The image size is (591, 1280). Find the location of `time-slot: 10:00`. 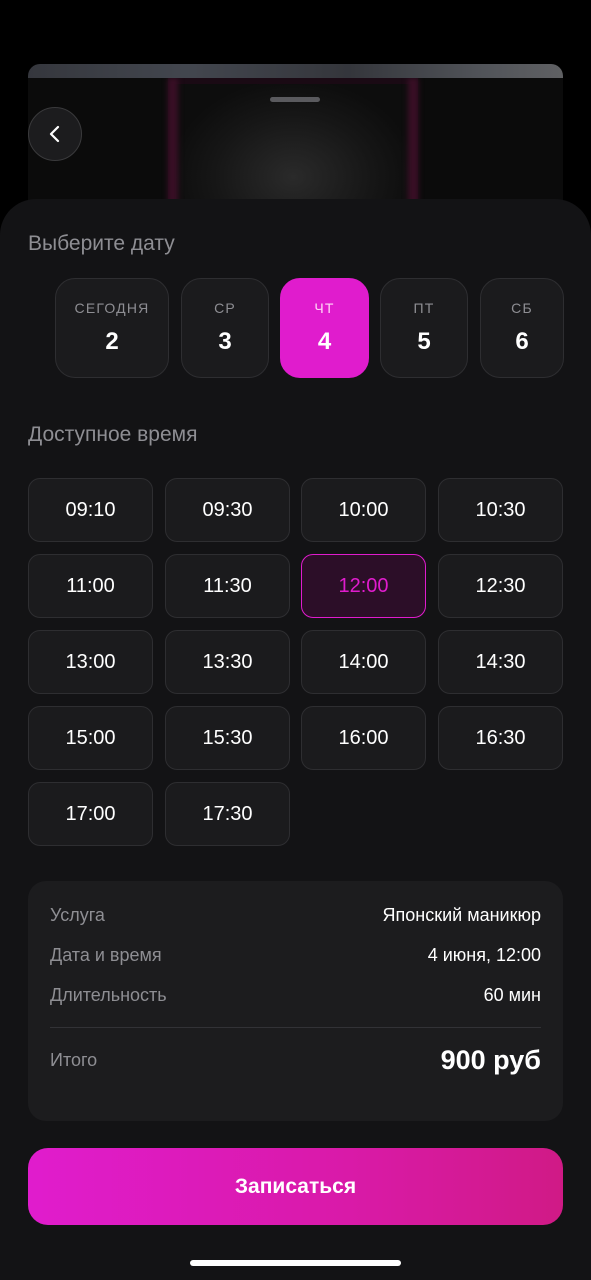

time-slot: 10:00 is located at coordinates (363, 510).